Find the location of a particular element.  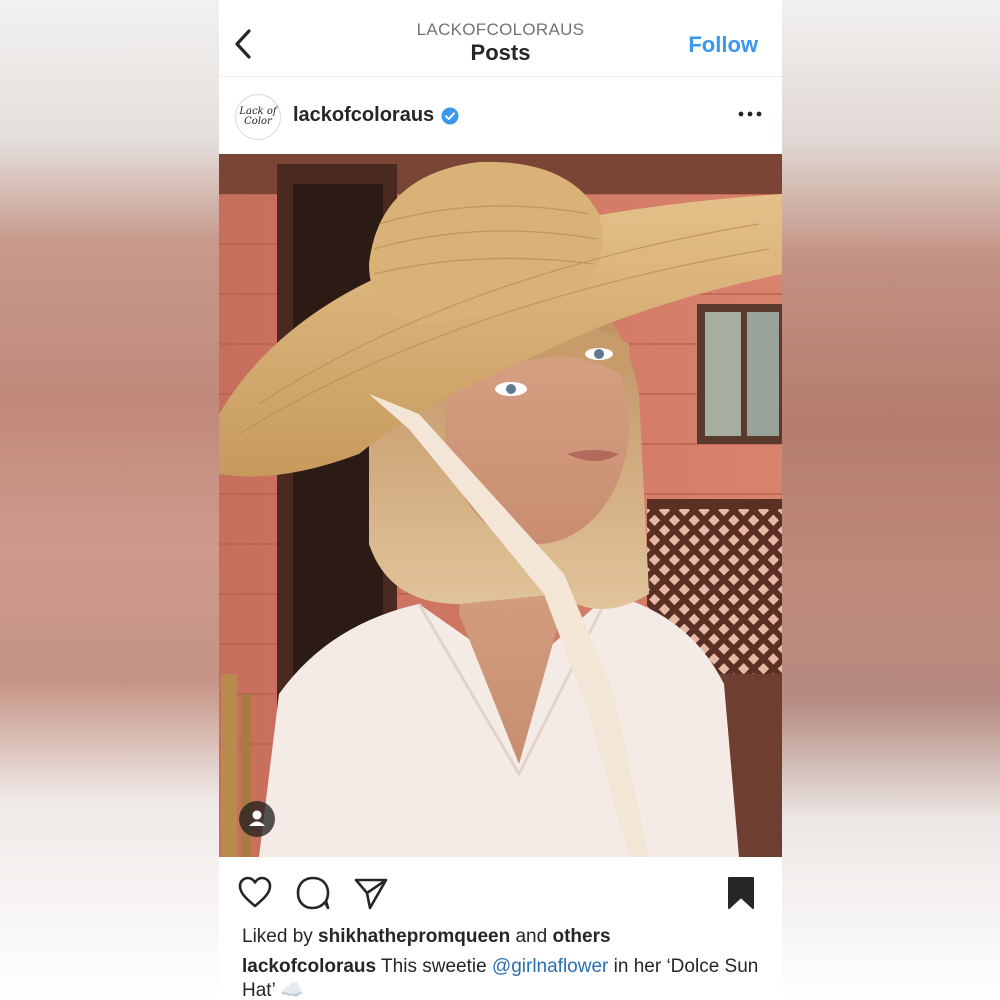

save-button is located at coordinates (741, 893).